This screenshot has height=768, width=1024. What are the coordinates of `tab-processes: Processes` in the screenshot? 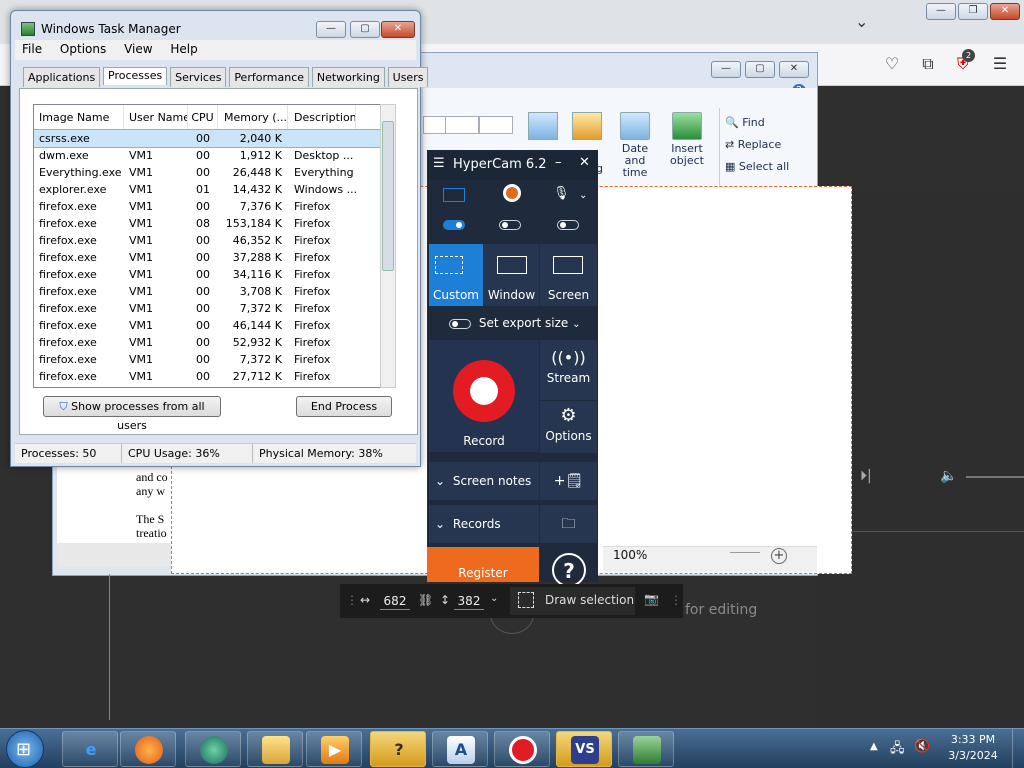 It's located at (135, 76).